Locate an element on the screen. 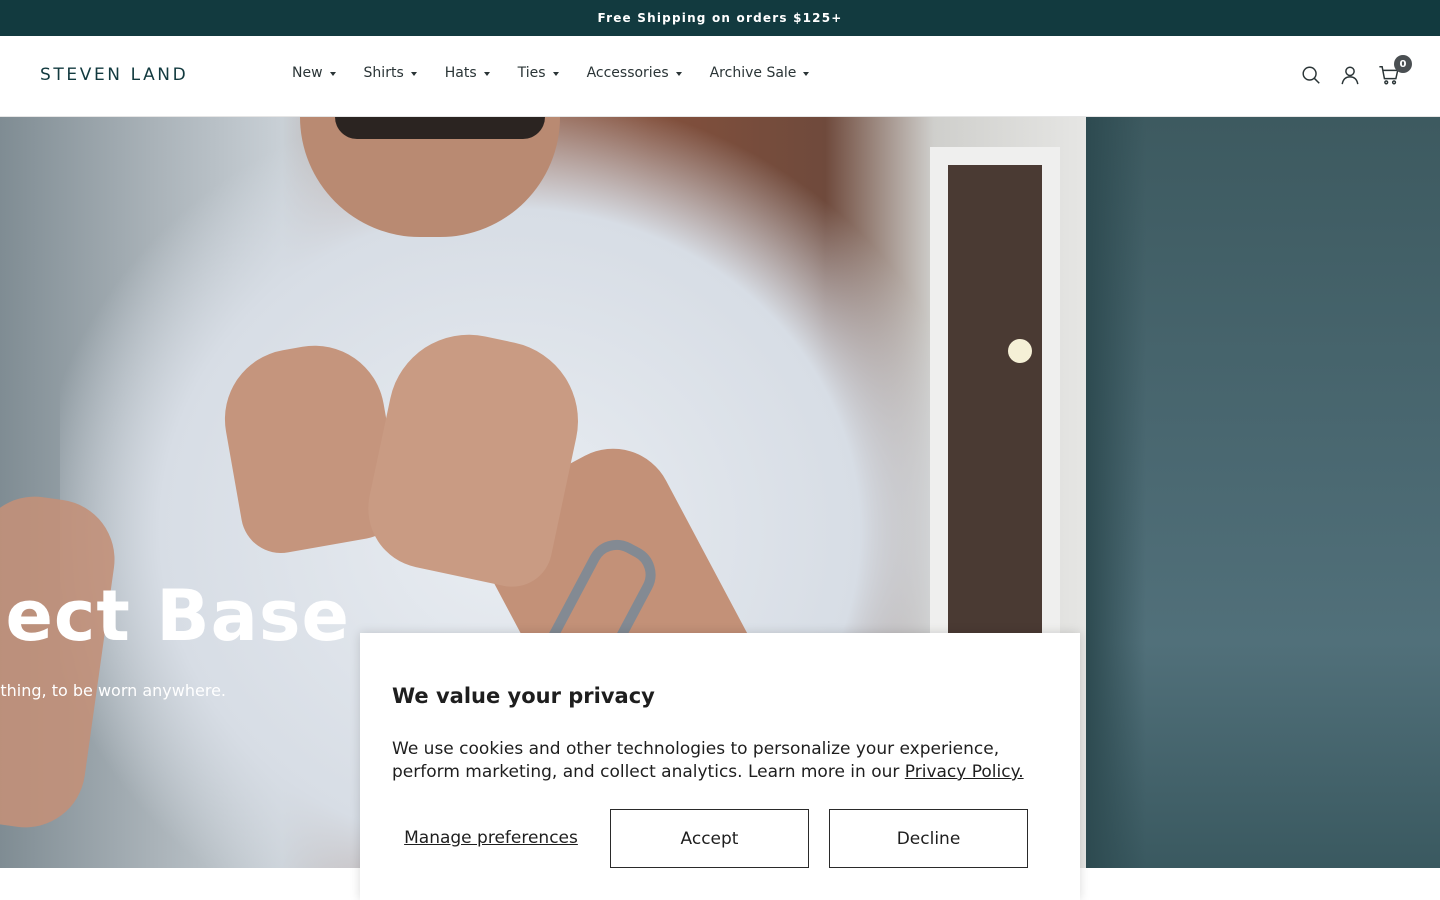  nav-item-label: Accessories is located at coordinates (627, 73).